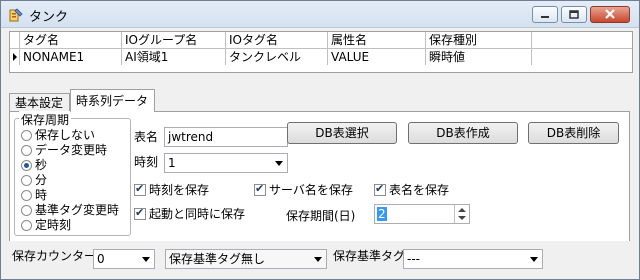  Describe the element at coordinates (174, 57) in the screenshot. I see `cell-io-group: AI領域1` at that location.